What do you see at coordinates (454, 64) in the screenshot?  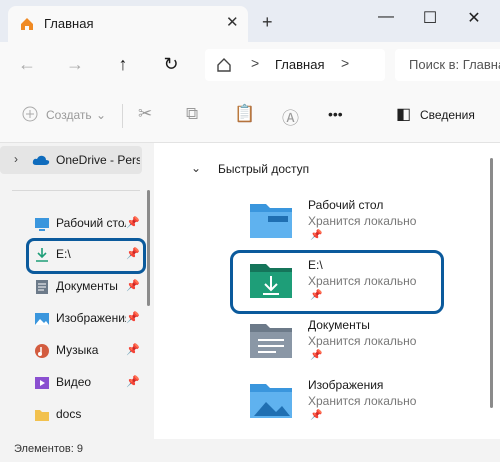 I see `search-placeholder: Поиск в: Главная` at bounding box center [454, 64].